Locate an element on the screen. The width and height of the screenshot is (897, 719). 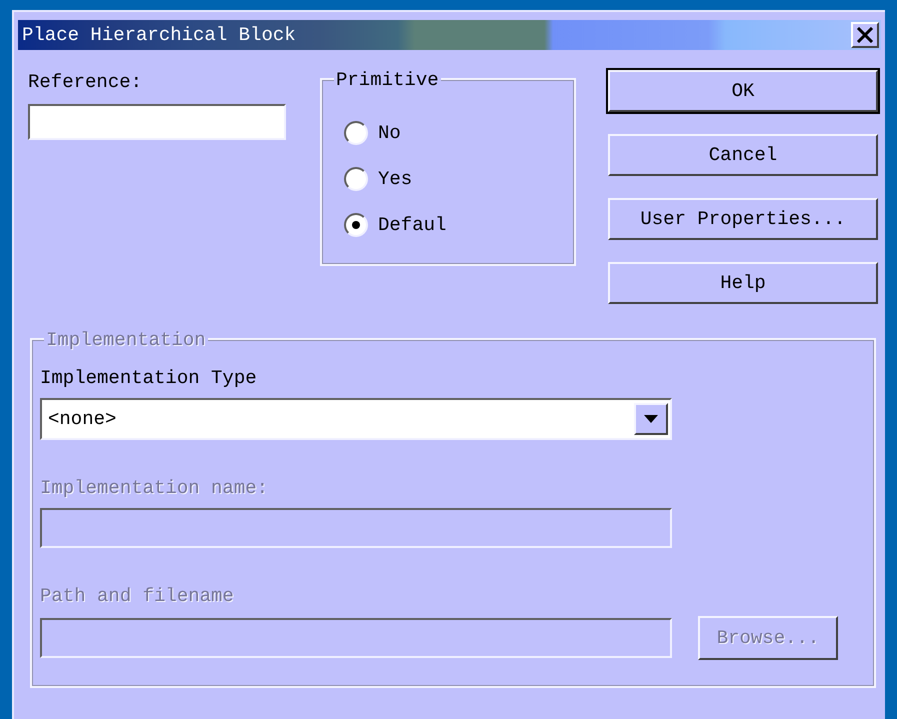
close-button is located at coordinates (865, 35).